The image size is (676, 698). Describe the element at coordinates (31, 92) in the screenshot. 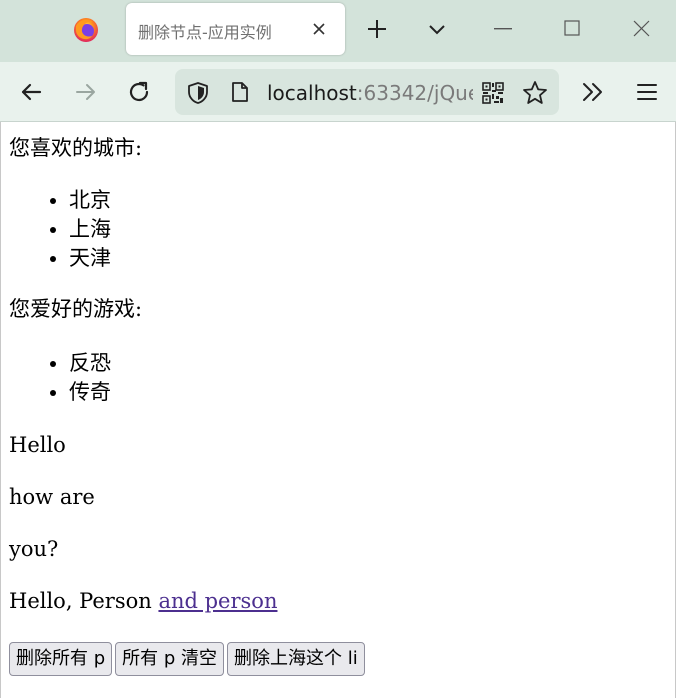

I see `arrow-left-icon` at that location.